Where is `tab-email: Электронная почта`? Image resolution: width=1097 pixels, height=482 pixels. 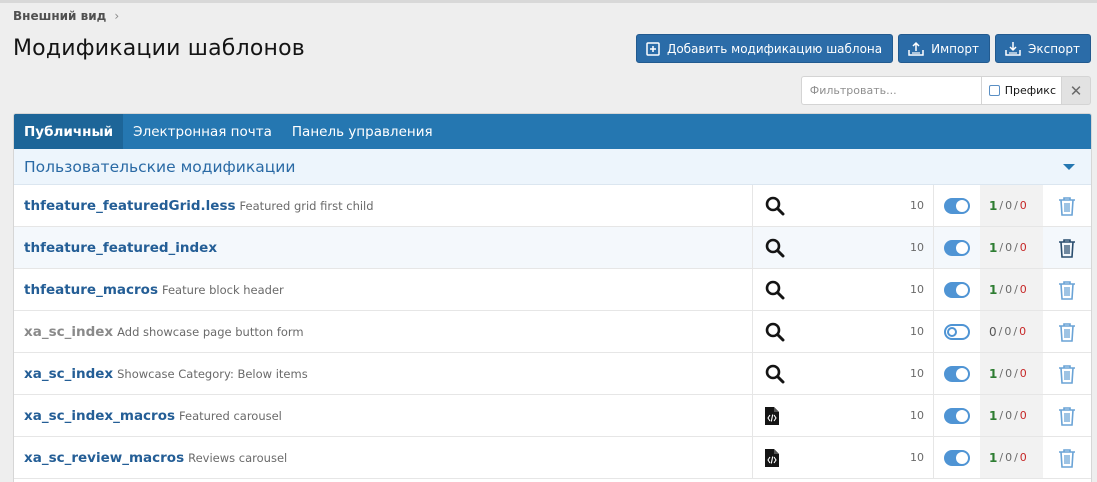
tab-email: Электронная почта is located at coordinates (202, 131).